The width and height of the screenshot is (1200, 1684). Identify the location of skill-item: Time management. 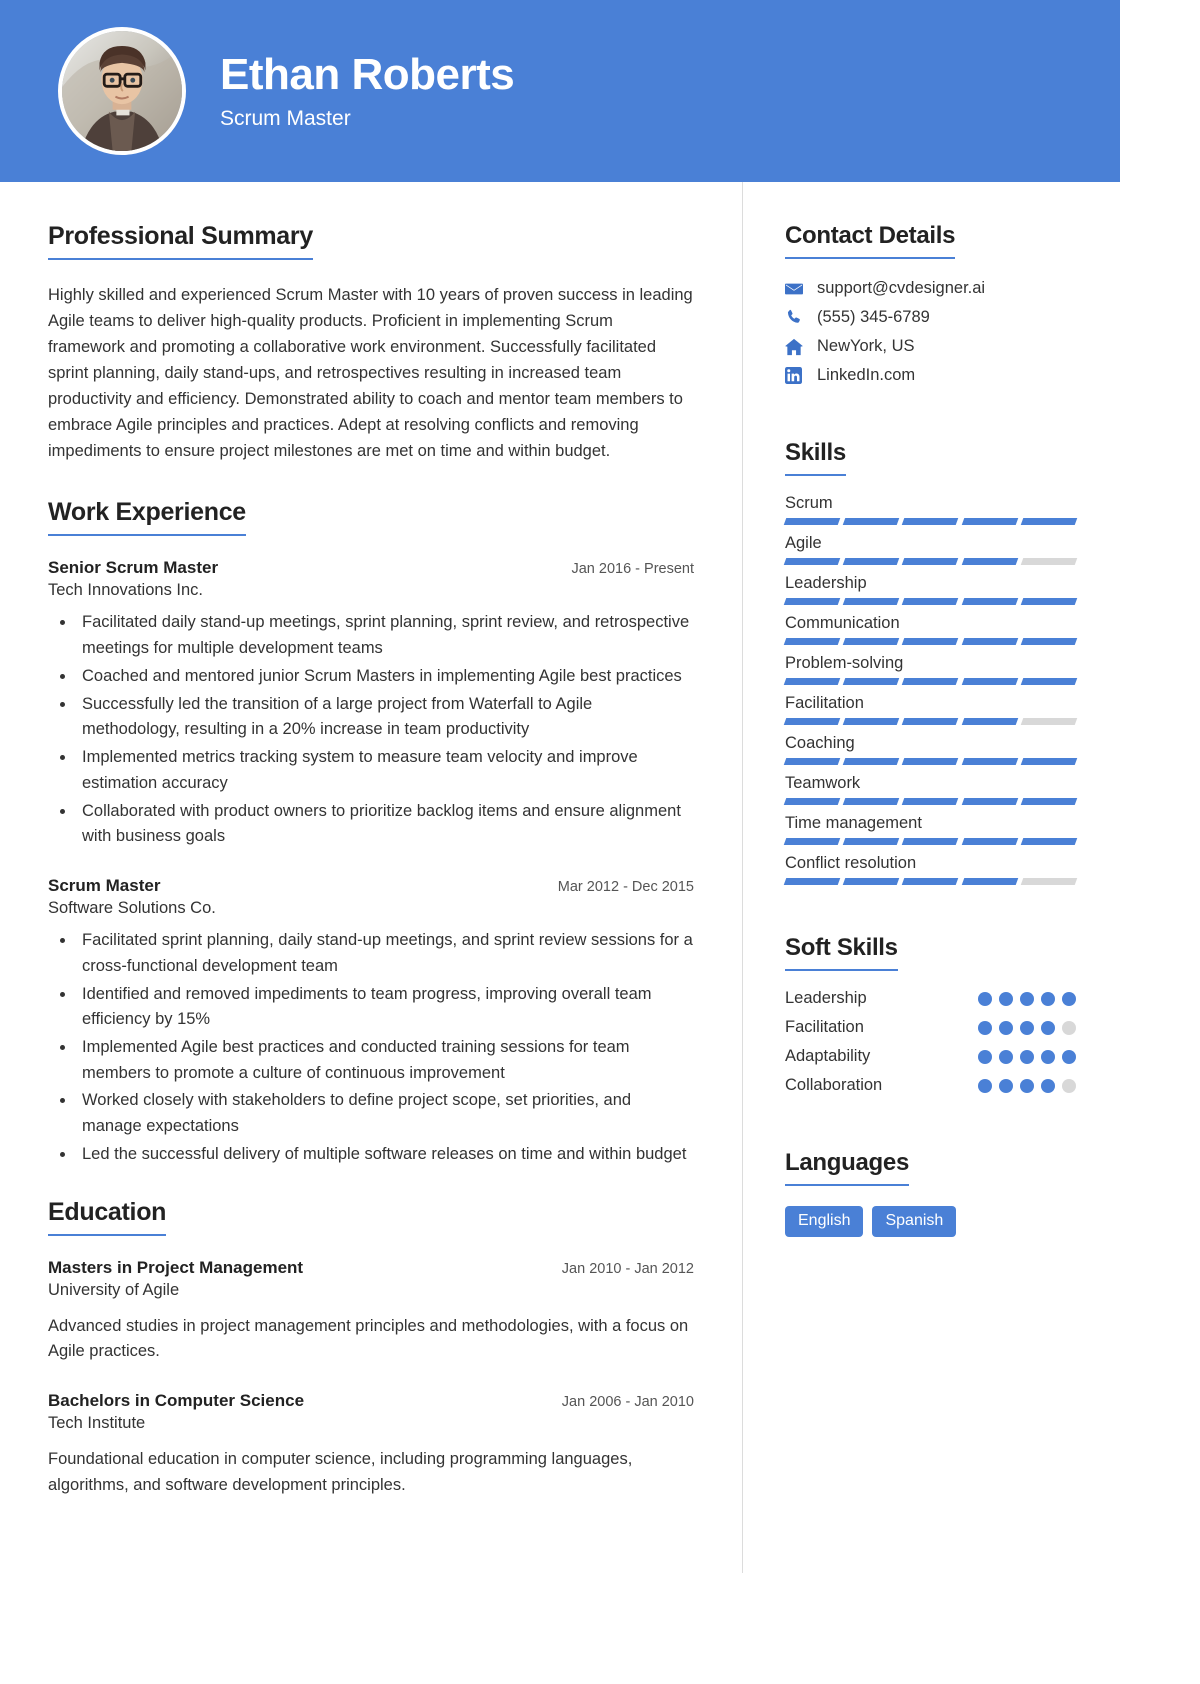
(930, 829).